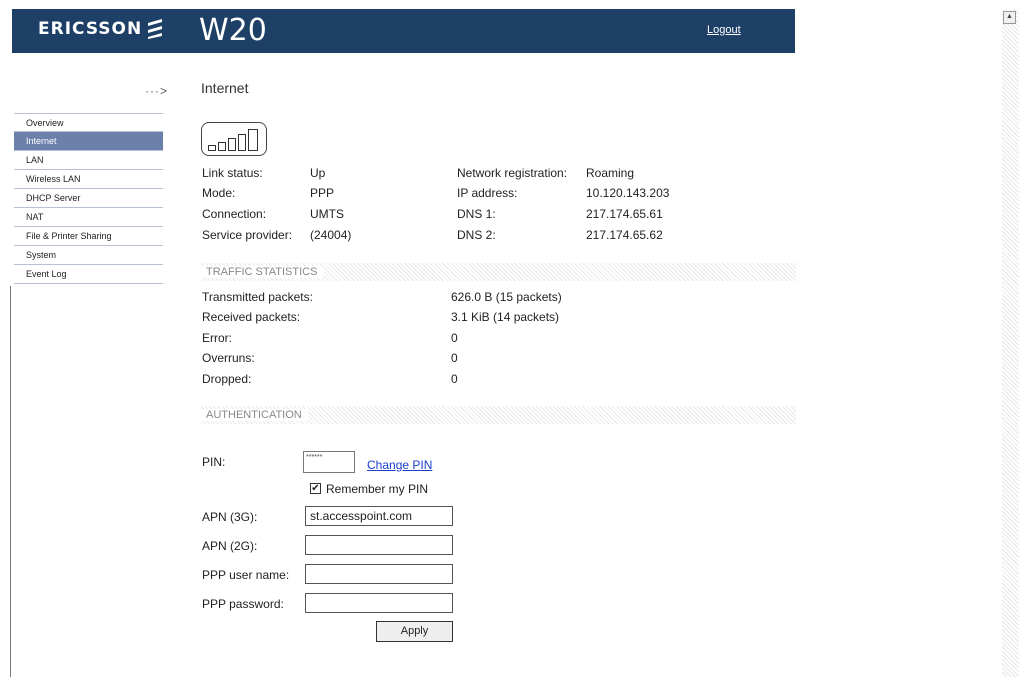 The height and width of the screenshot is (677, 1019). I want to click on apn-3g-input, so click(379, 516).